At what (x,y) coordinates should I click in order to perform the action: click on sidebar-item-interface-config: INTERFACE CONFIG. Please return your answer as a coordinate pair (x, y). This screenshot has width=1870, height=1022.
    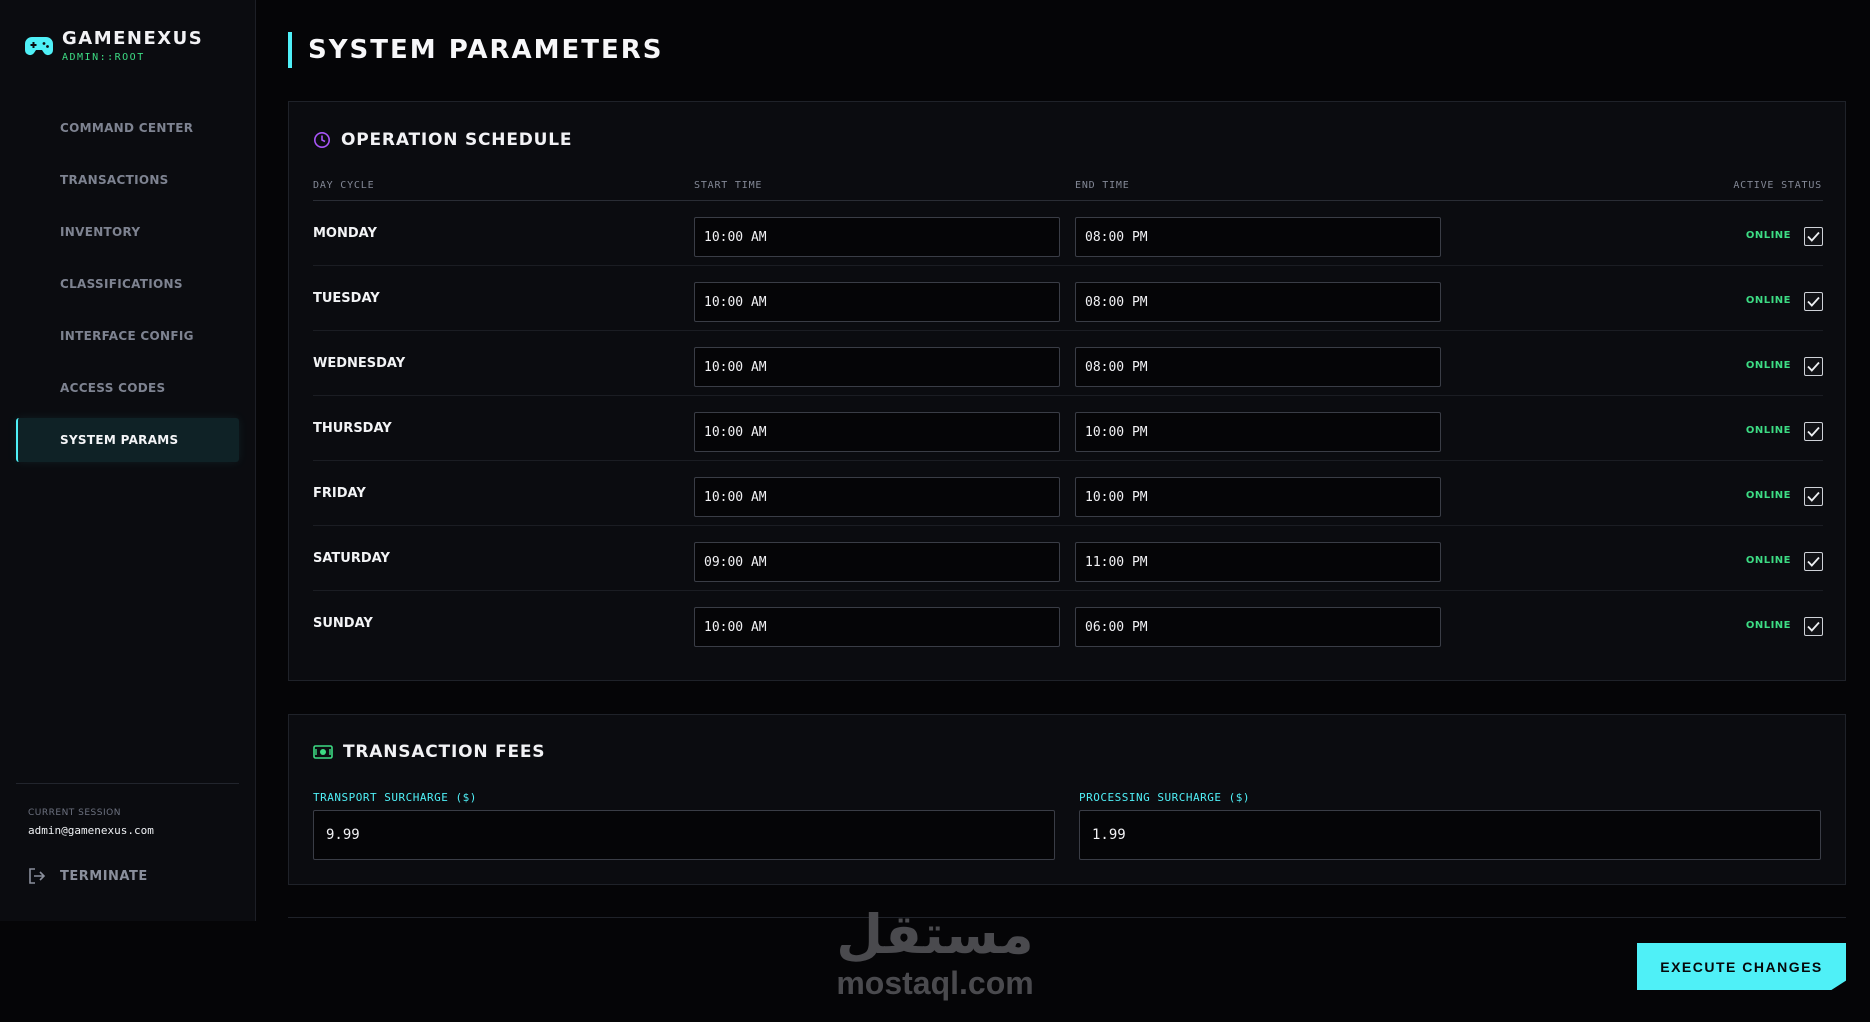
    Looking at the image, I should click on (127, 336).